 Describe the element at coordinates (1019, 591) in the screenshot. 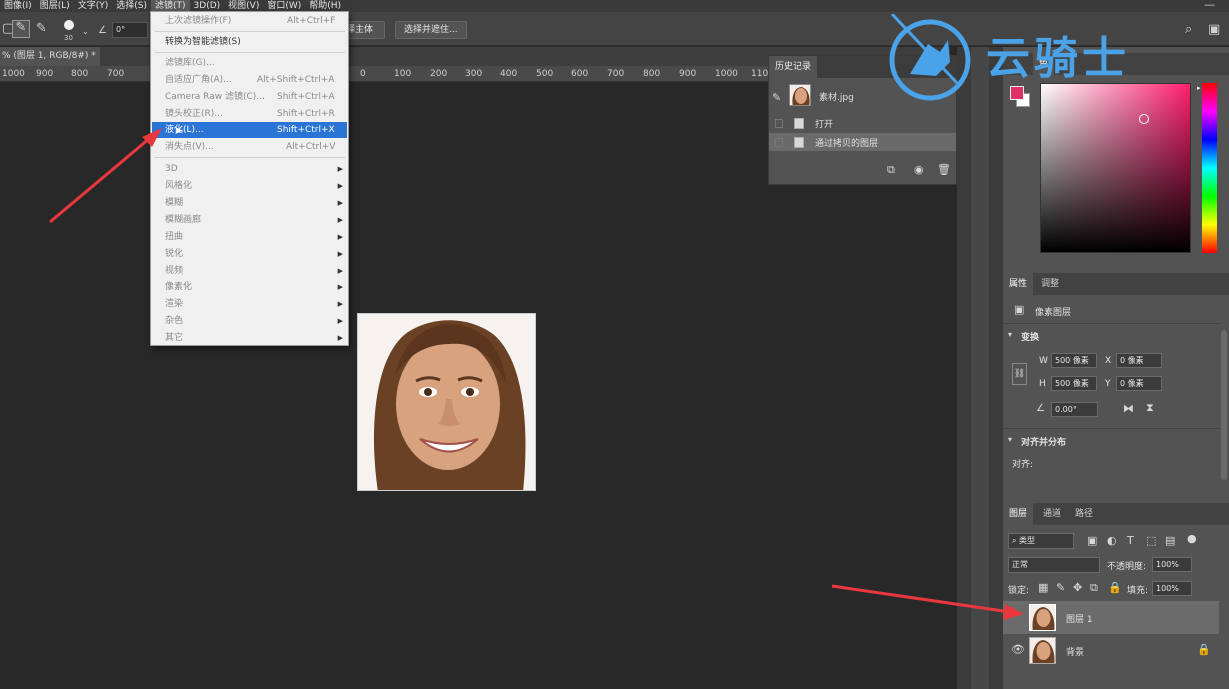

I see `lock-label: 锁定:` at that location.